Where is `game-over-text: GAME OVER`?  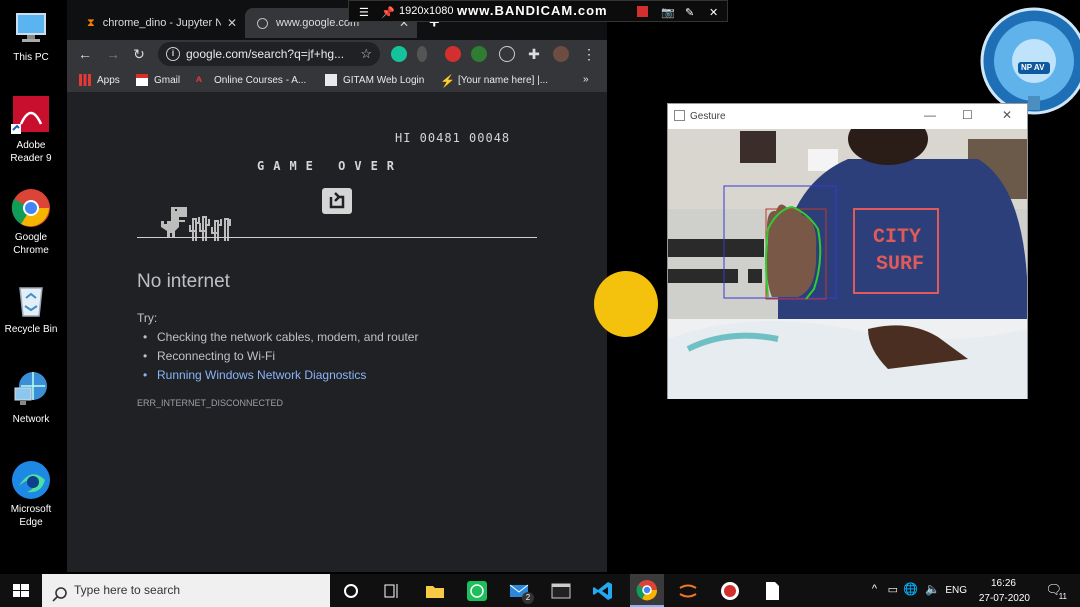 game-over-text: GAME OVER is located at coordinates (330, 166).